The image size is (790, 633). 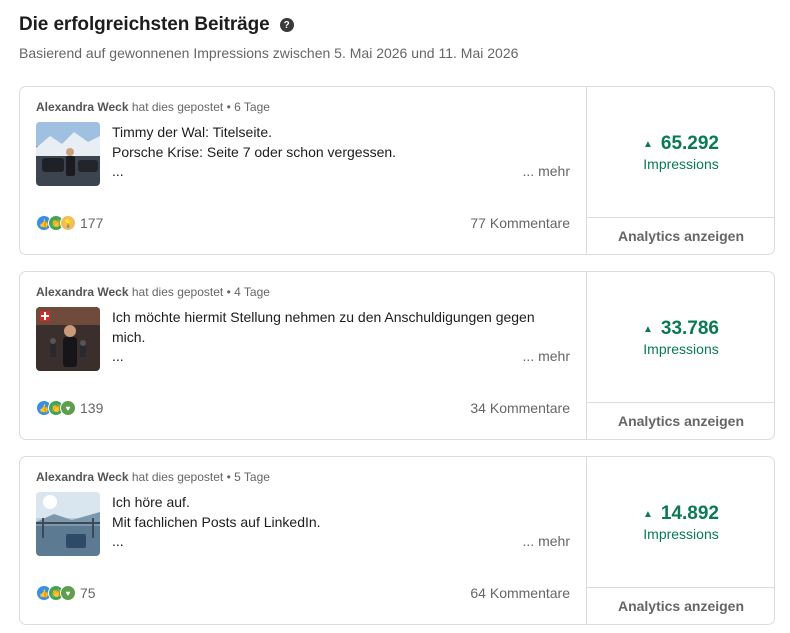 What do you see at coordinates (151, 502) in the screenshot?
I see `post-text-line: Ich höre auf.` at bounding box center [151, 502].